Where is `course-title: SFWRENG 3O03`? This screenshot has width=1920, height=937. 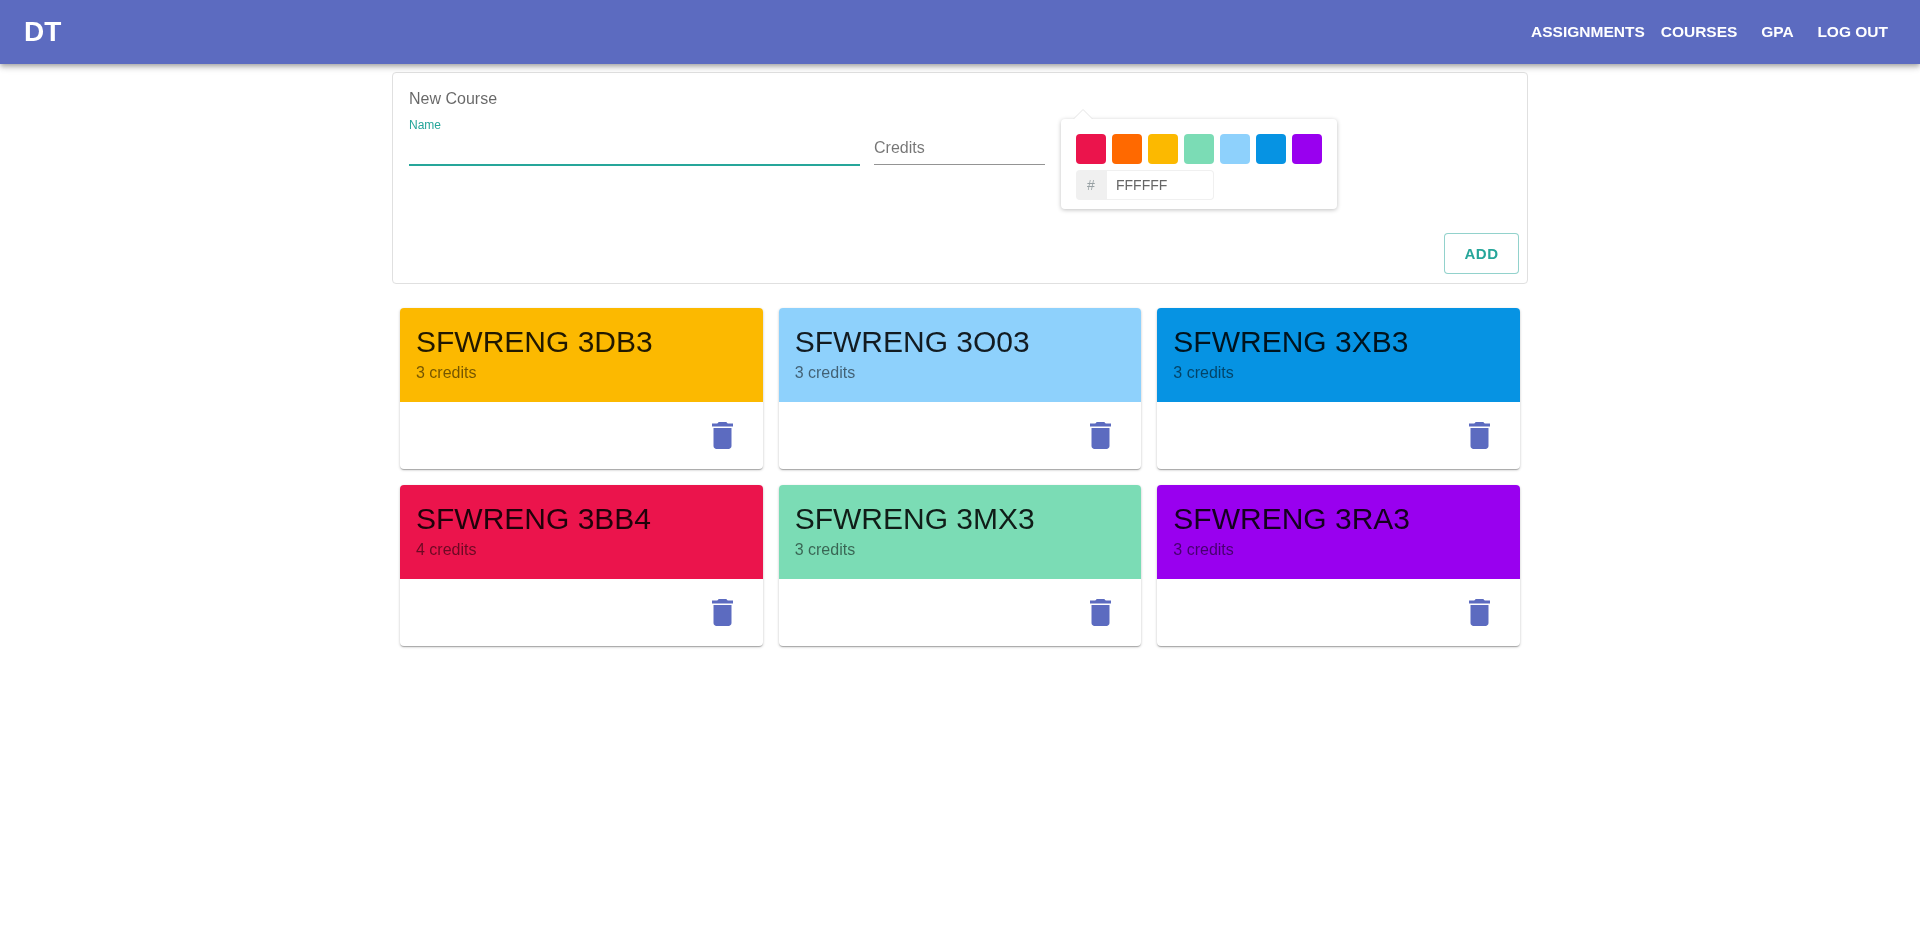
course-title: SFWRENG 3O03 is located at coordinates (912, 341).